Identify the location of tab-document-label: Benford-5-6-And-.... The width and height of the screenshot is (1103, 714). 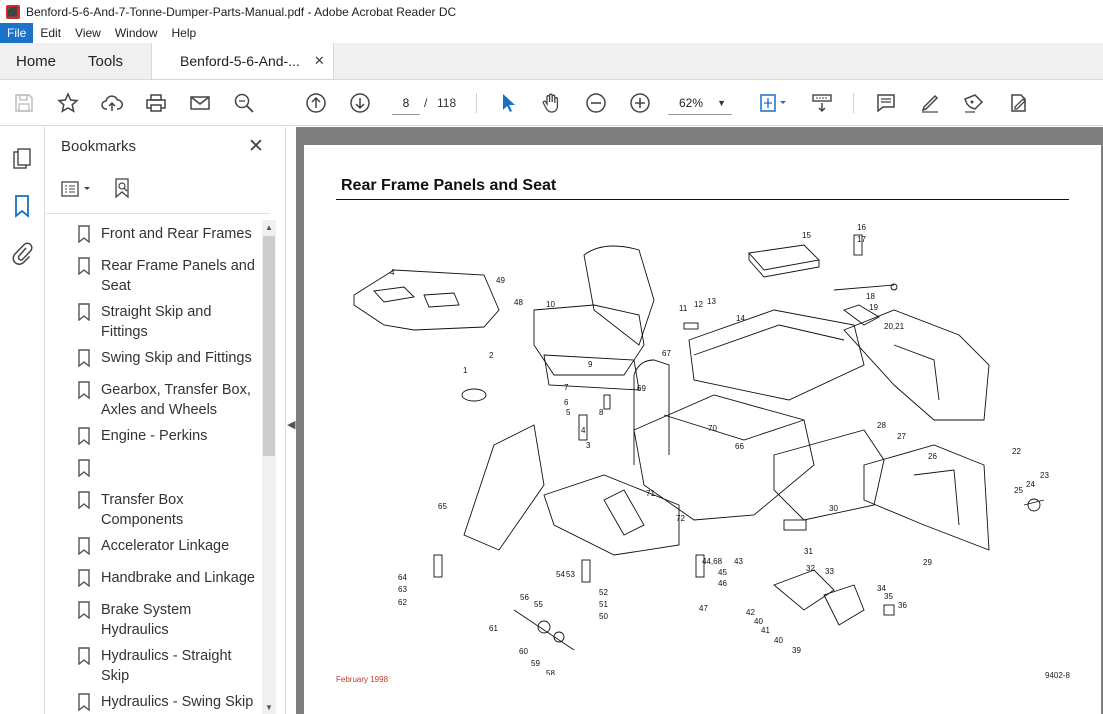
(240, 61).